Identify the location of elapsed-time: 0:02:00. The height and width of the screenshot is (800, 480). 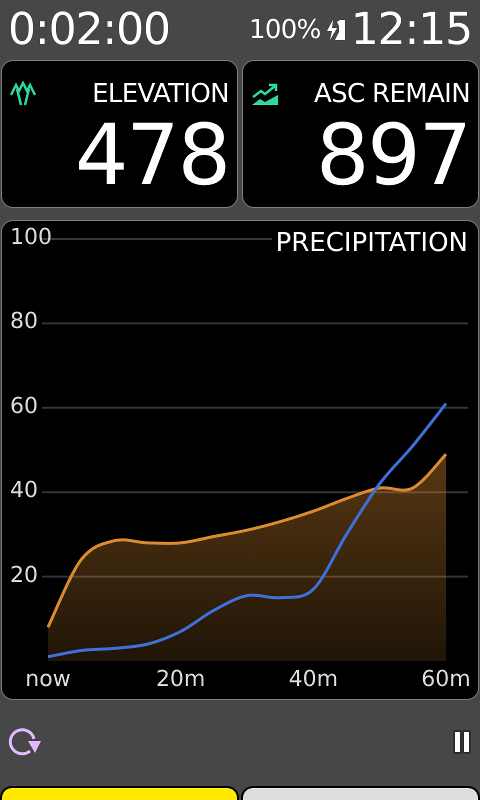
(89, 30).